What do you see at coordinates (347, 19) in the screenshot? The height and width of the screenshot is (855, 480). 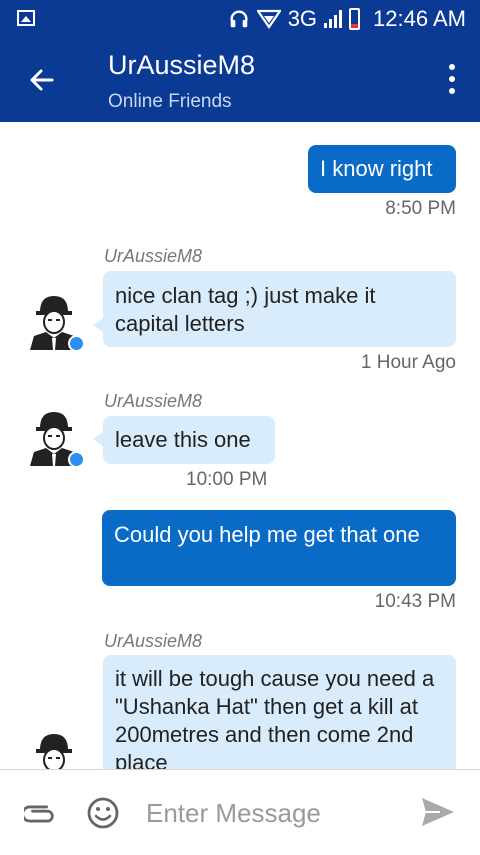 I see `status-icons: 3G 12:46 AM` at bounding box center [347, 19].